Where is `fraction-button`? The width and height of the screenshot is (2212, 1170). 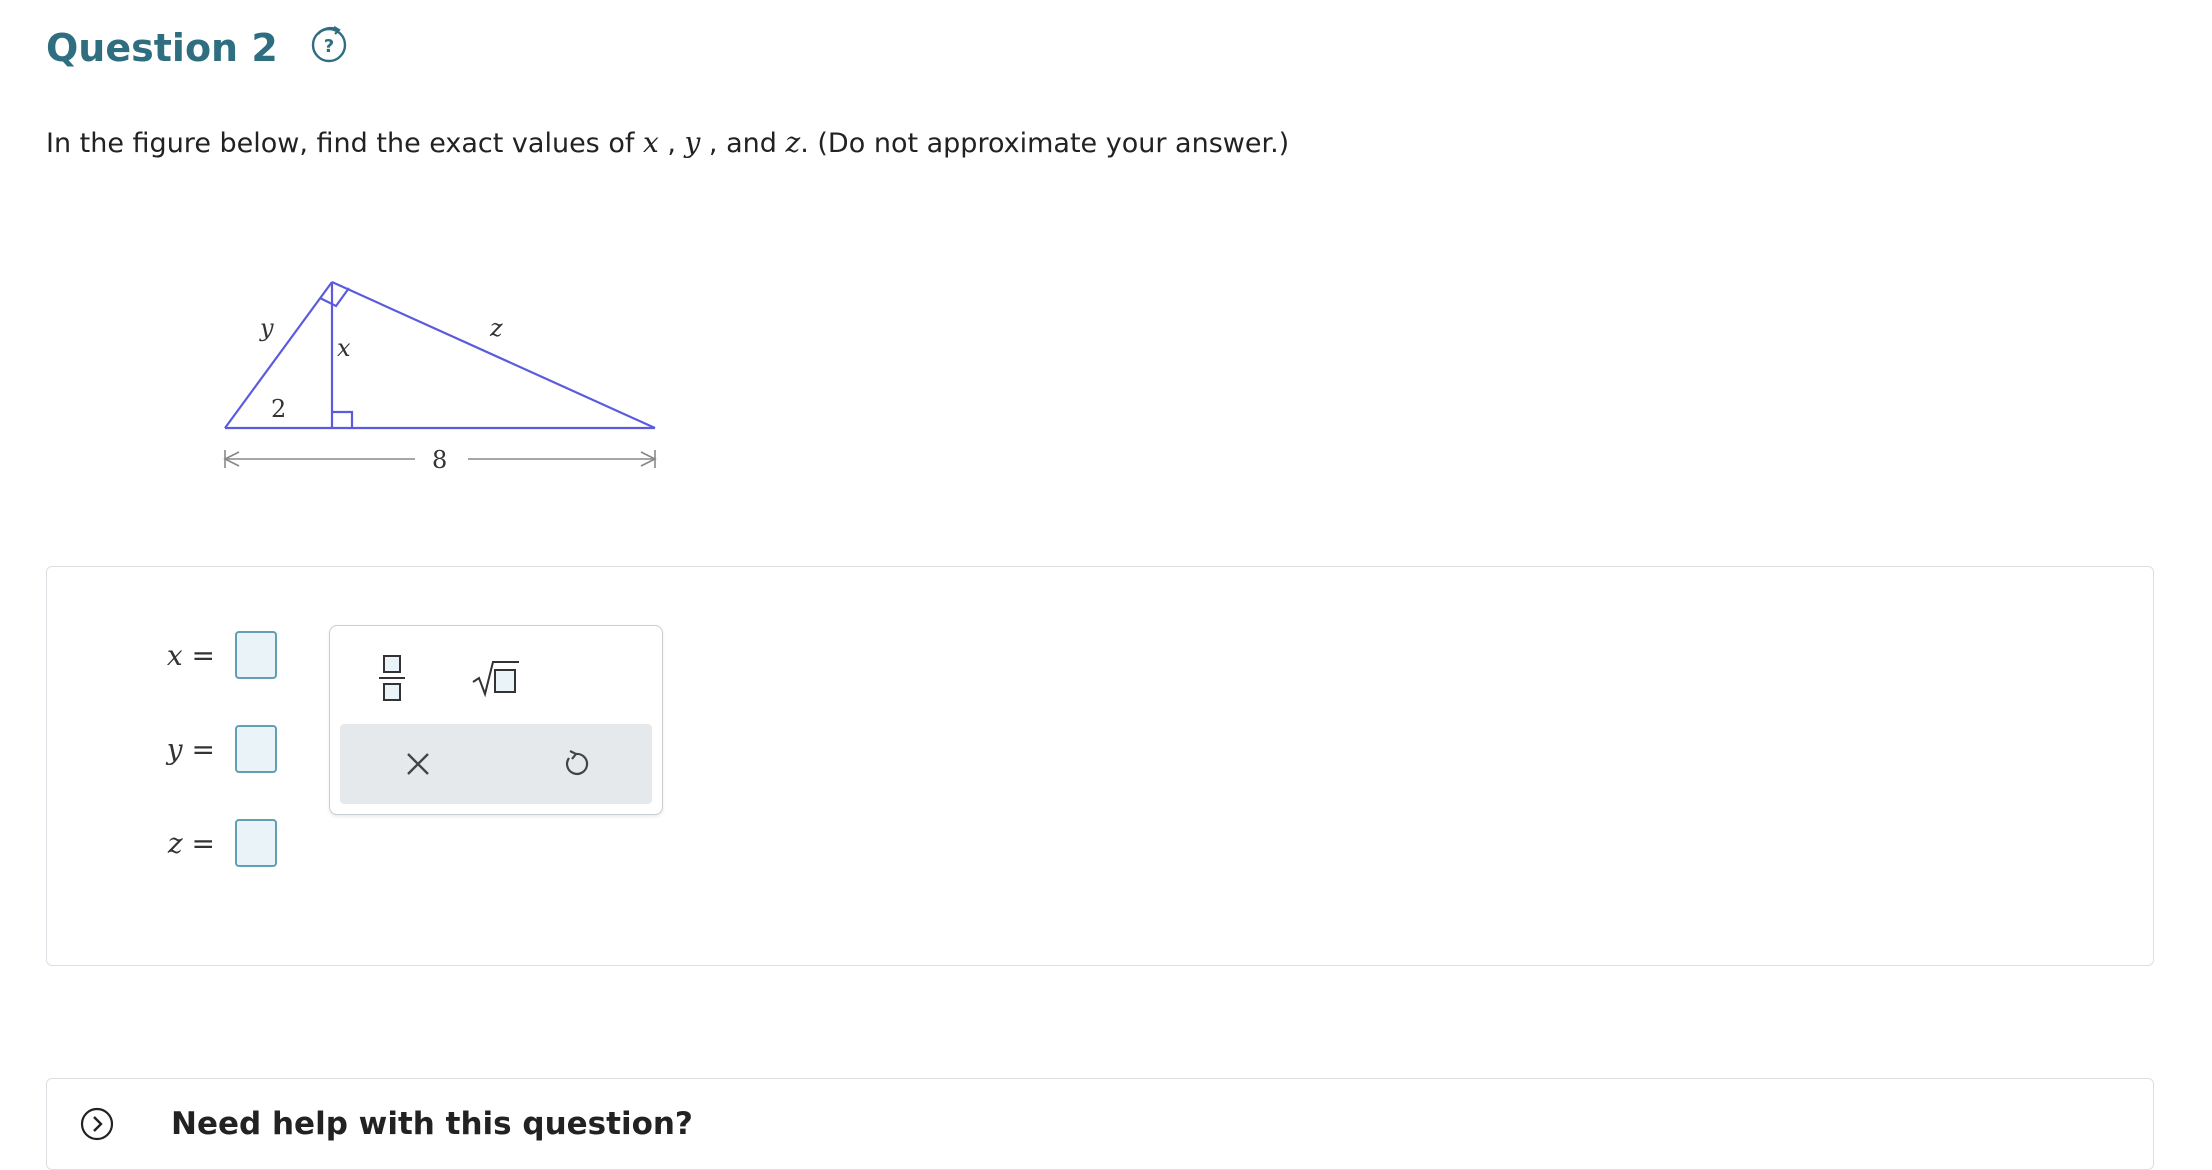 fraction-button is located at coordinates (392, 678).